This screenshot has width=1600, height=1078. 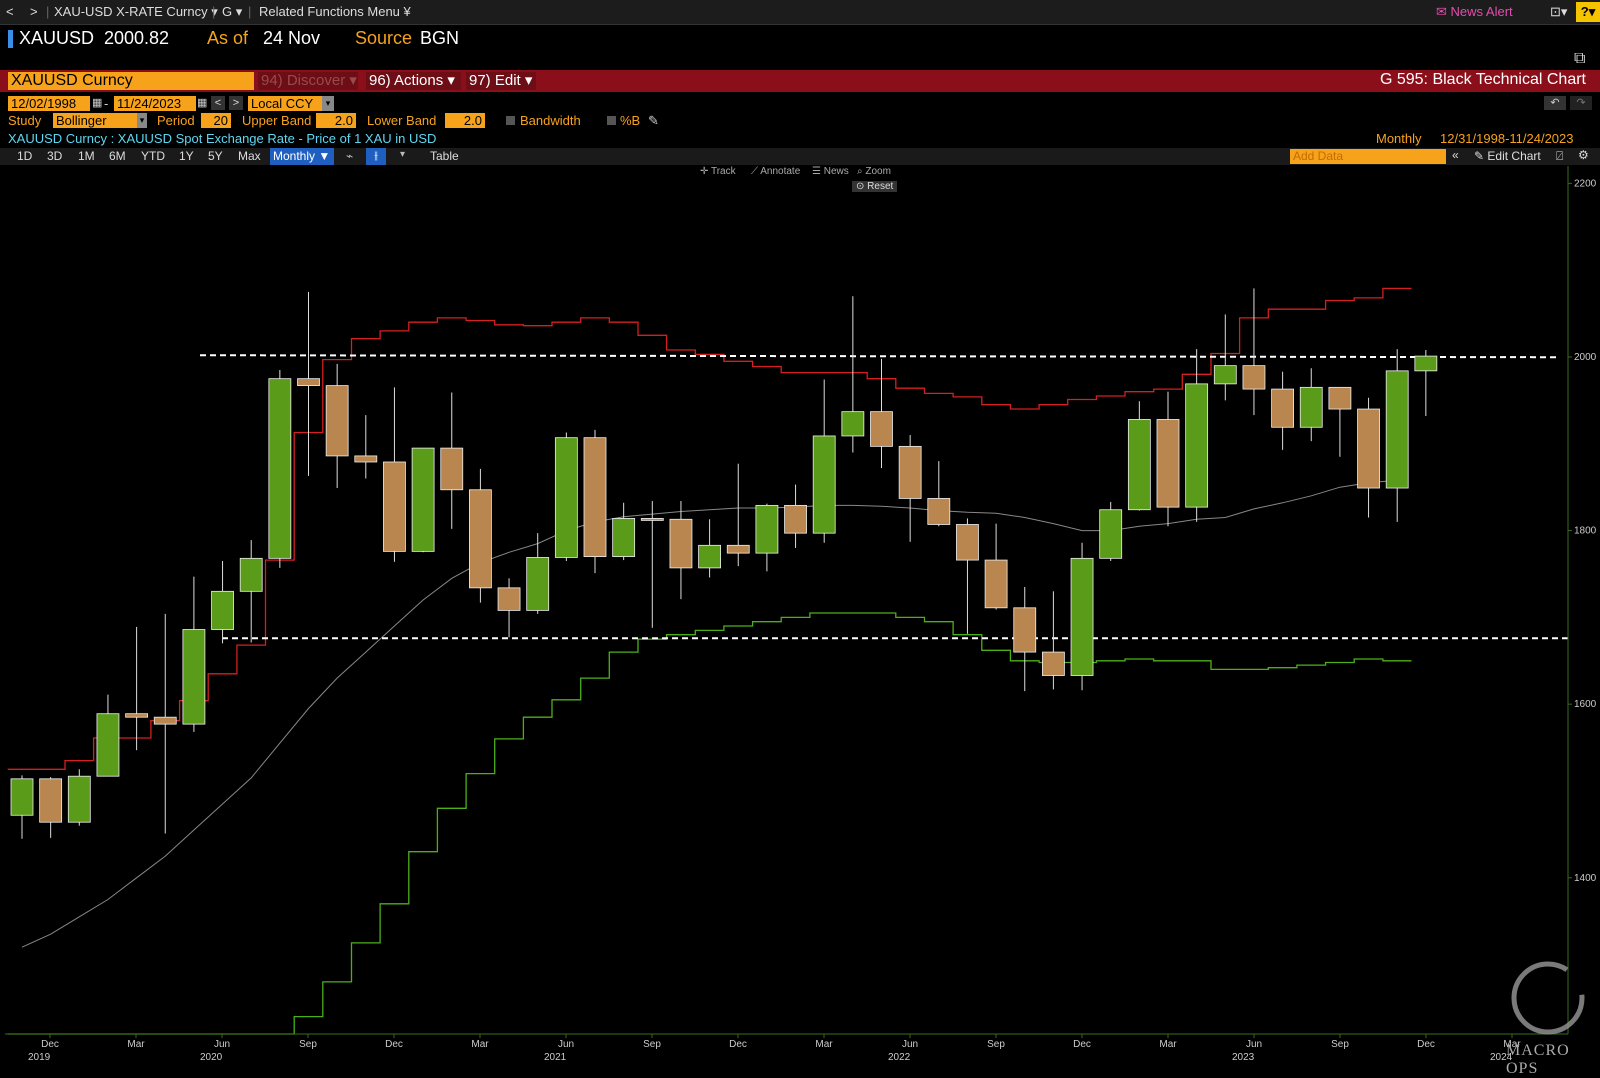 What do you see at coordinates (49, 103) in the screenshot?
I see `start-date-input: 12/02/1998` at bounding box center [49, 103].